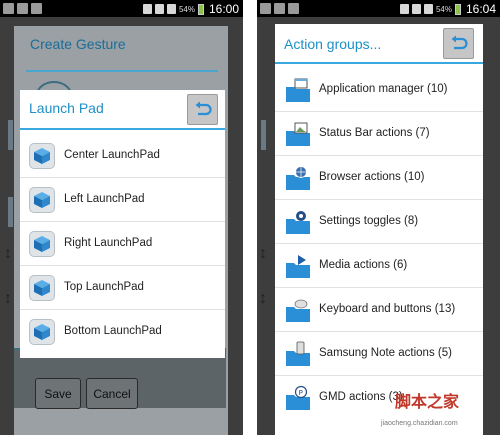 This screenshot has width=500, height=435. I want to click on action-group-label: Settings toggles (8), so click(369, 221).